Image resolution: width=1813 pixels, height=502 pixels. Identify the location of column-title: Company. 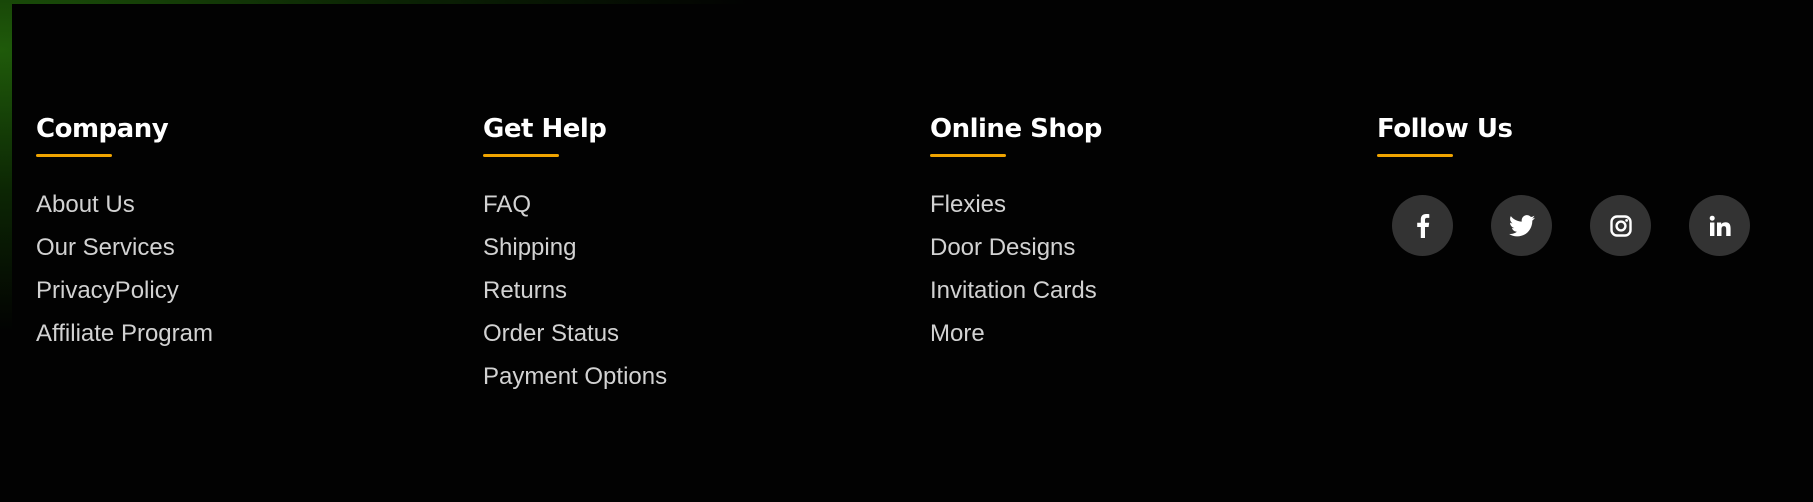
(102, 129).